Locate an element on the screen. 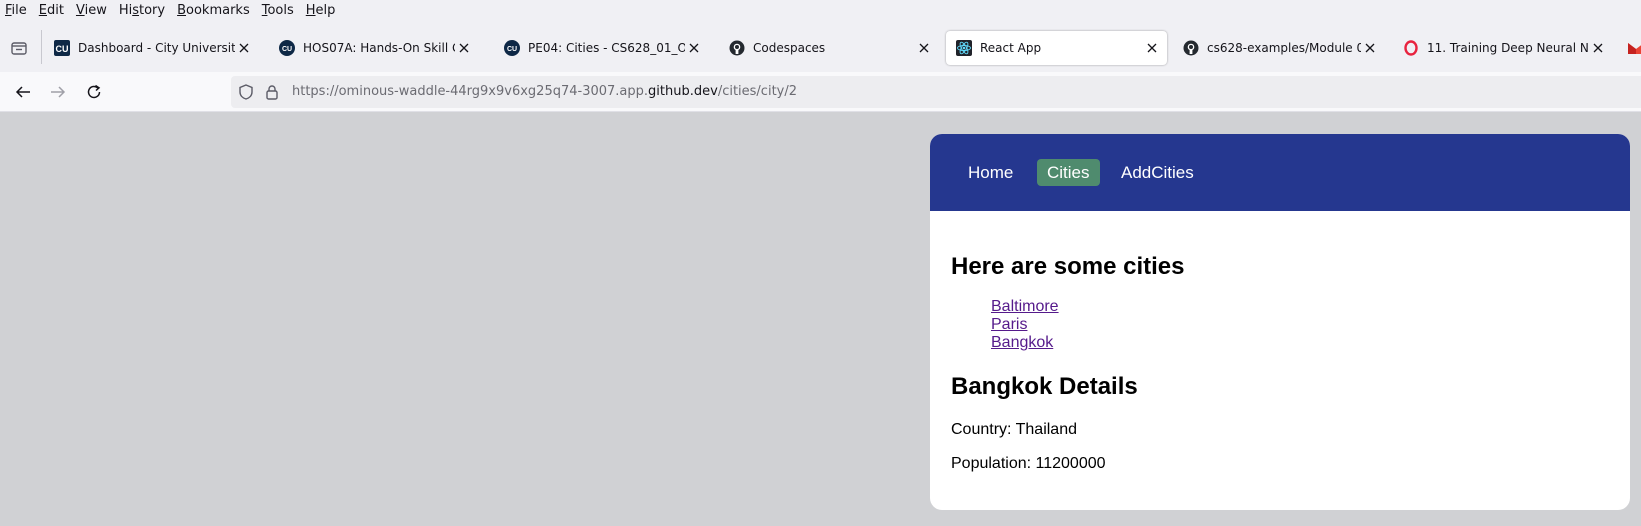 The width and height of the screenshot is (1641, 526). forward-arrow-icon is located at coordinates (58, 92).